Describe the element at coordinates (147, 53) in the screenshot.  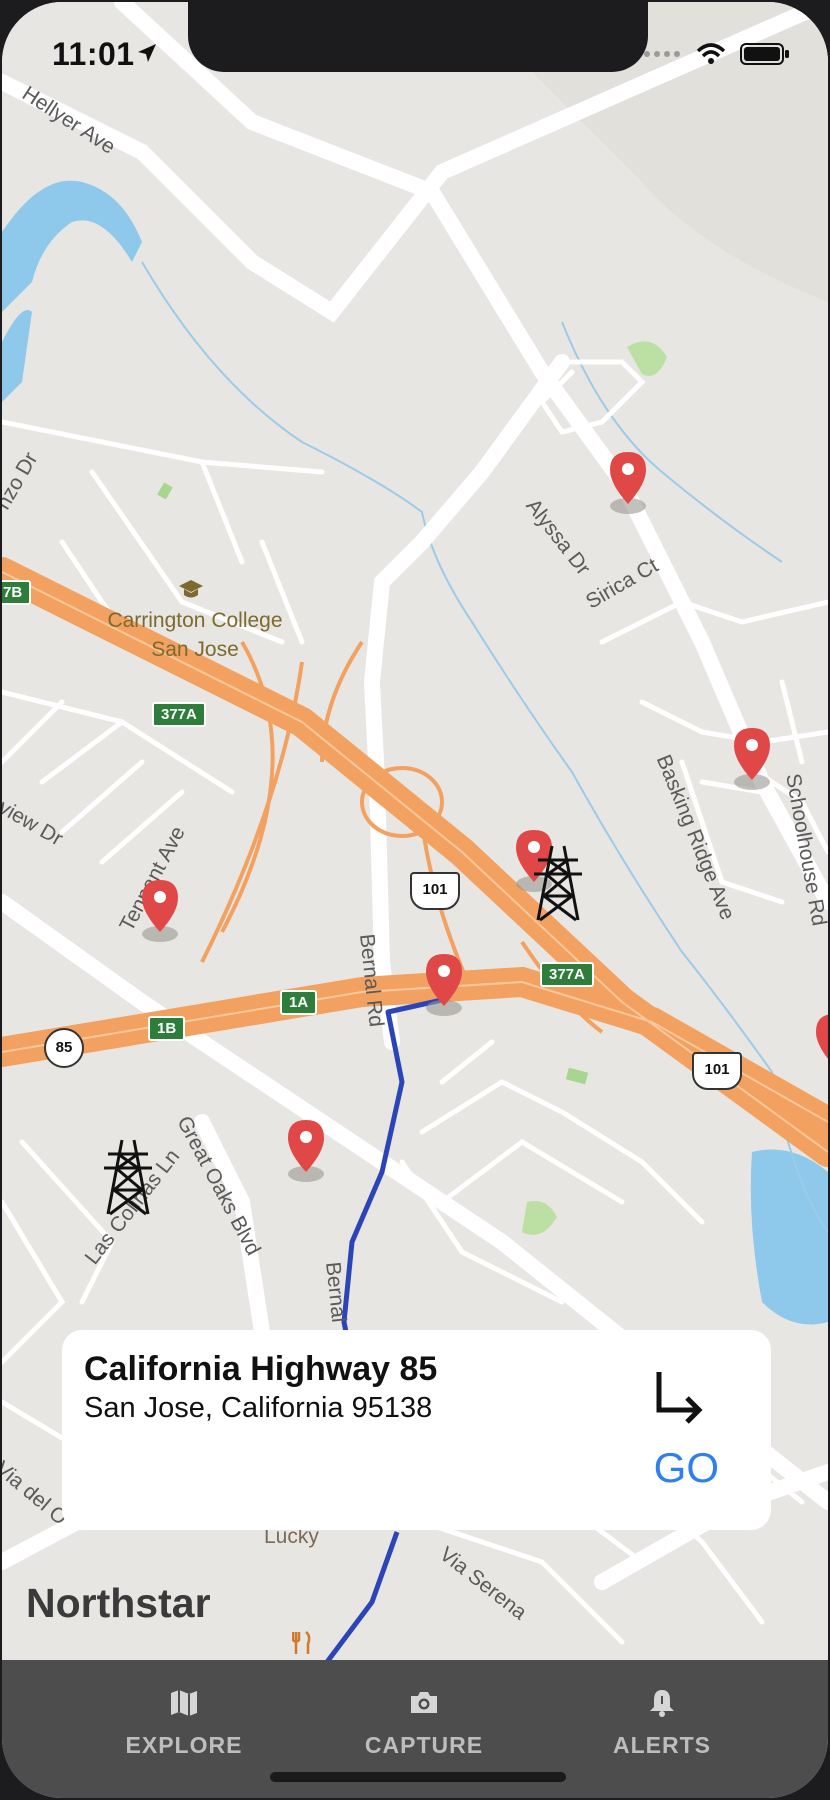
I see `location-arrow-icon` at that location.